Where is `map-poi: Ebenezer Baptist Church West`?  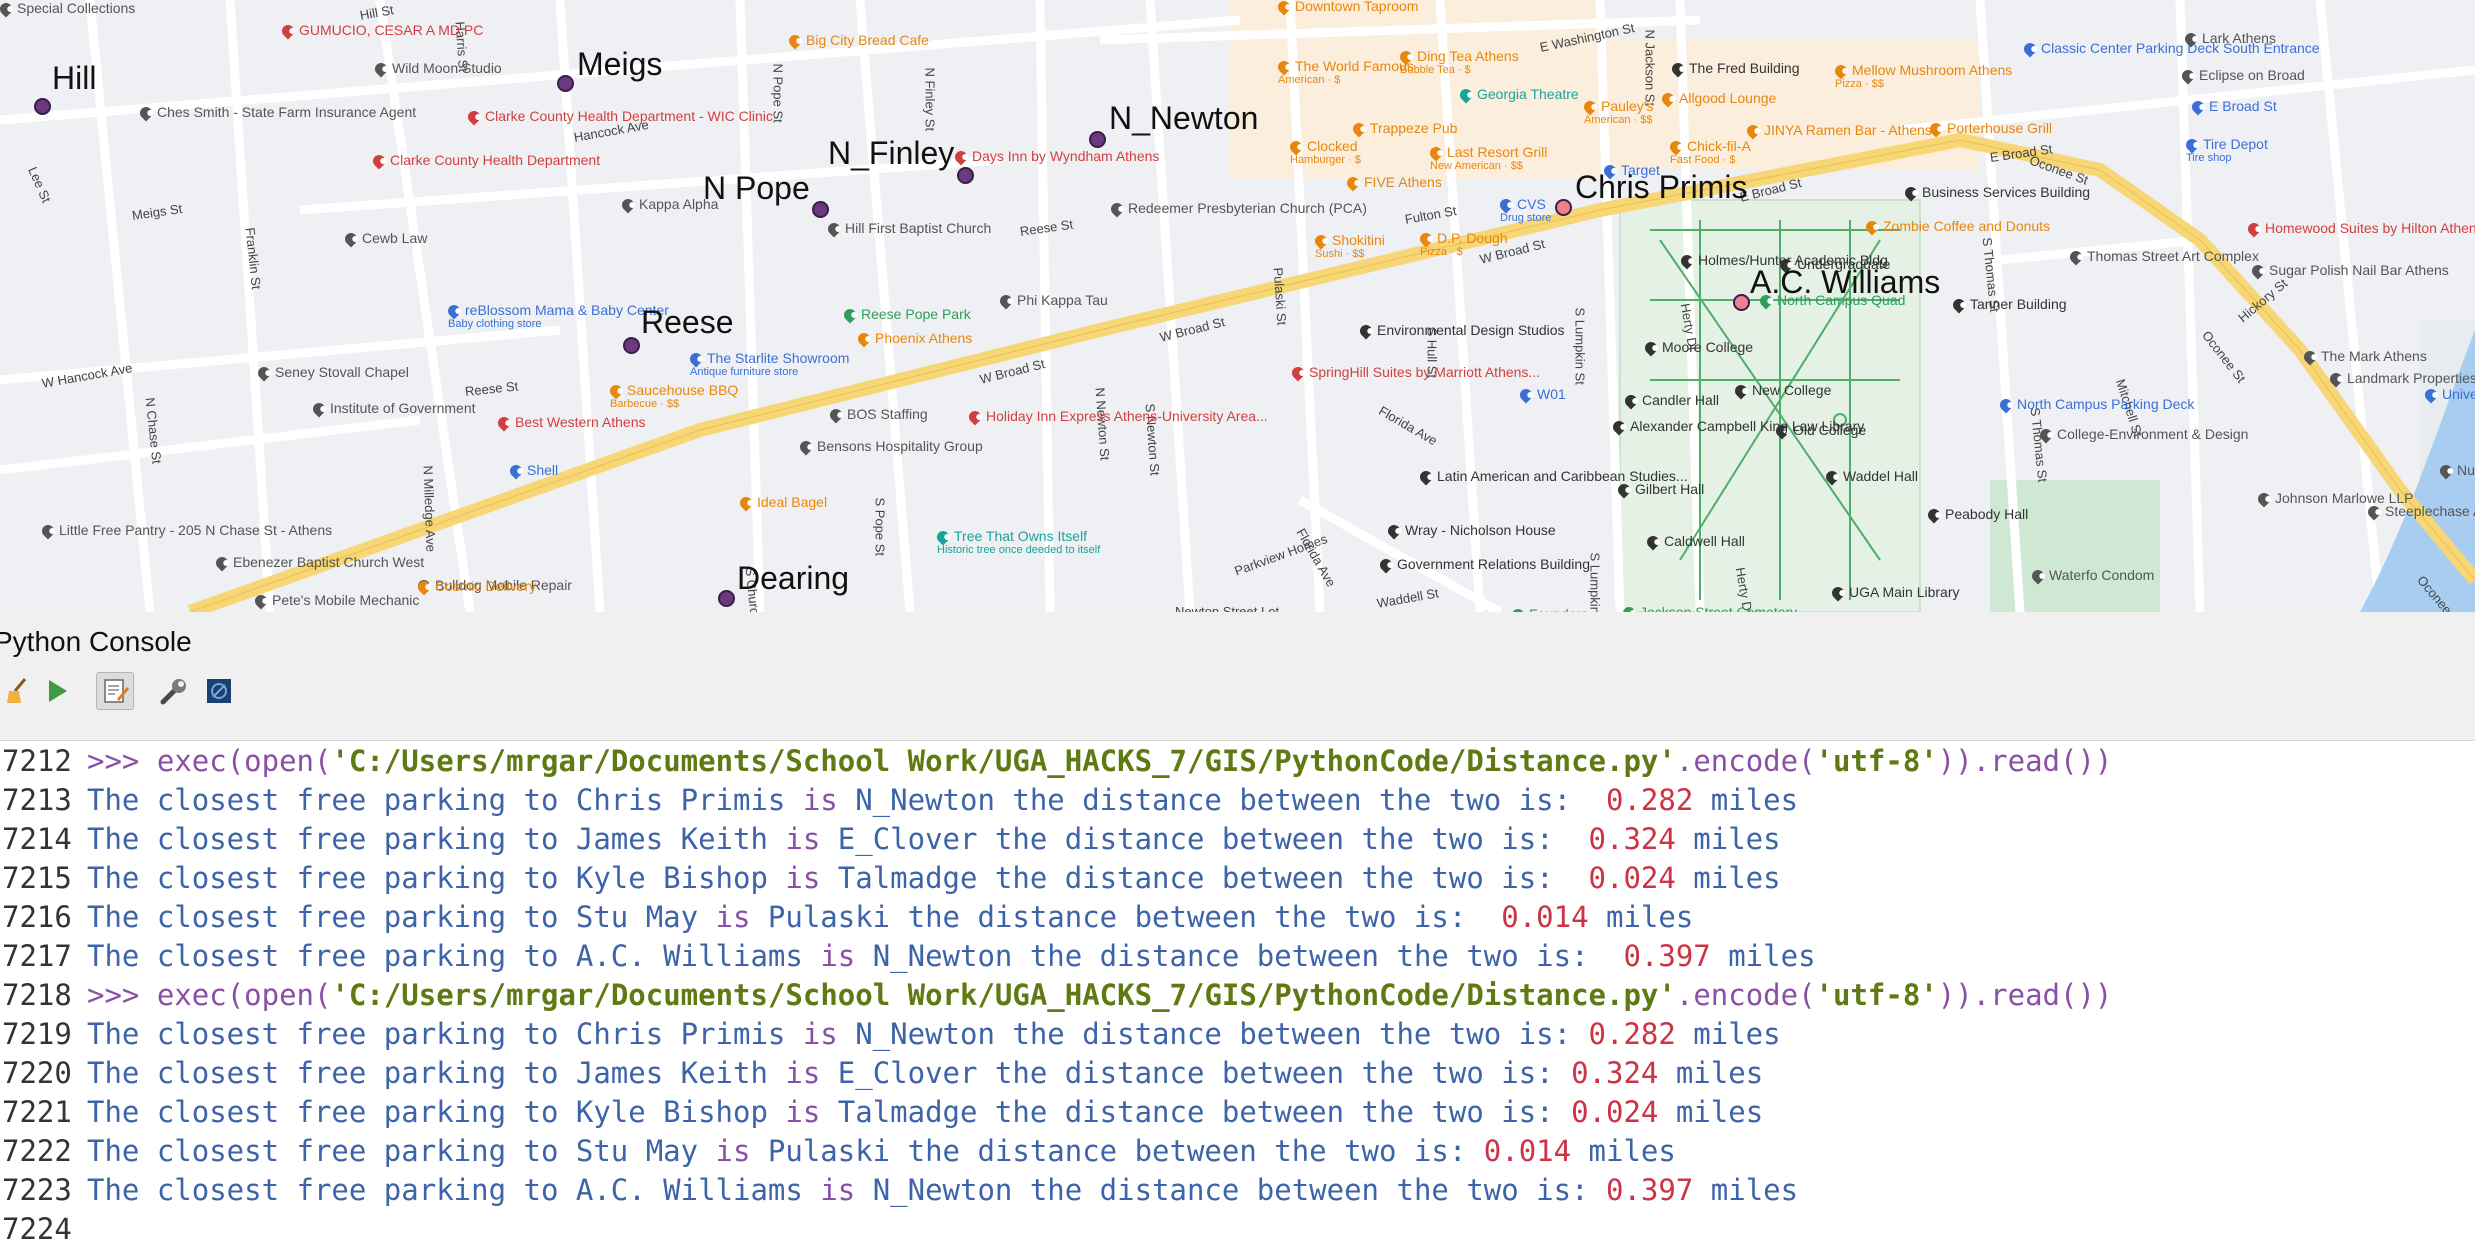
map-poi: Ebenezer Baptist Church West is located at coordinates (318, 563).